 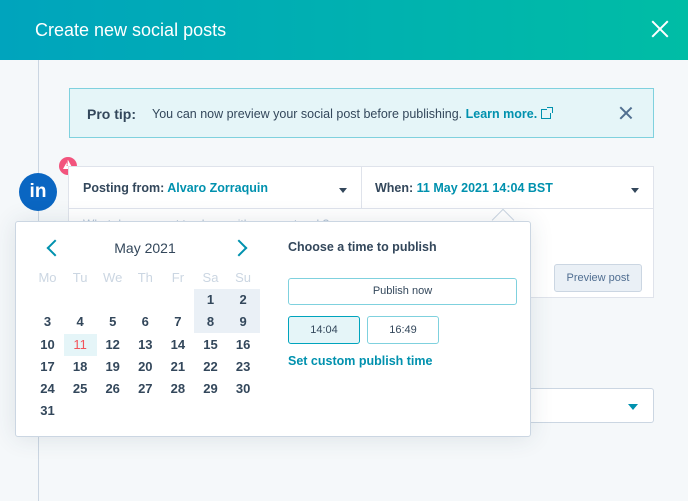 I want to click on calendar-day: 29, so click(x=210, y=389).